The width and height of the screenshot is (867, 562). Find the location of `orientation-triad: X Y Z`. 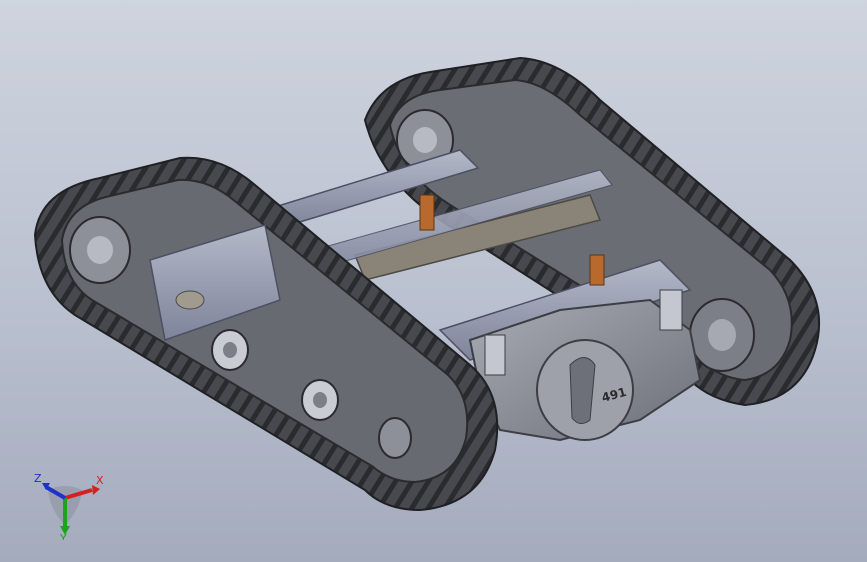

orientation-triad: X Y Z is located at coordinates (70, 505).